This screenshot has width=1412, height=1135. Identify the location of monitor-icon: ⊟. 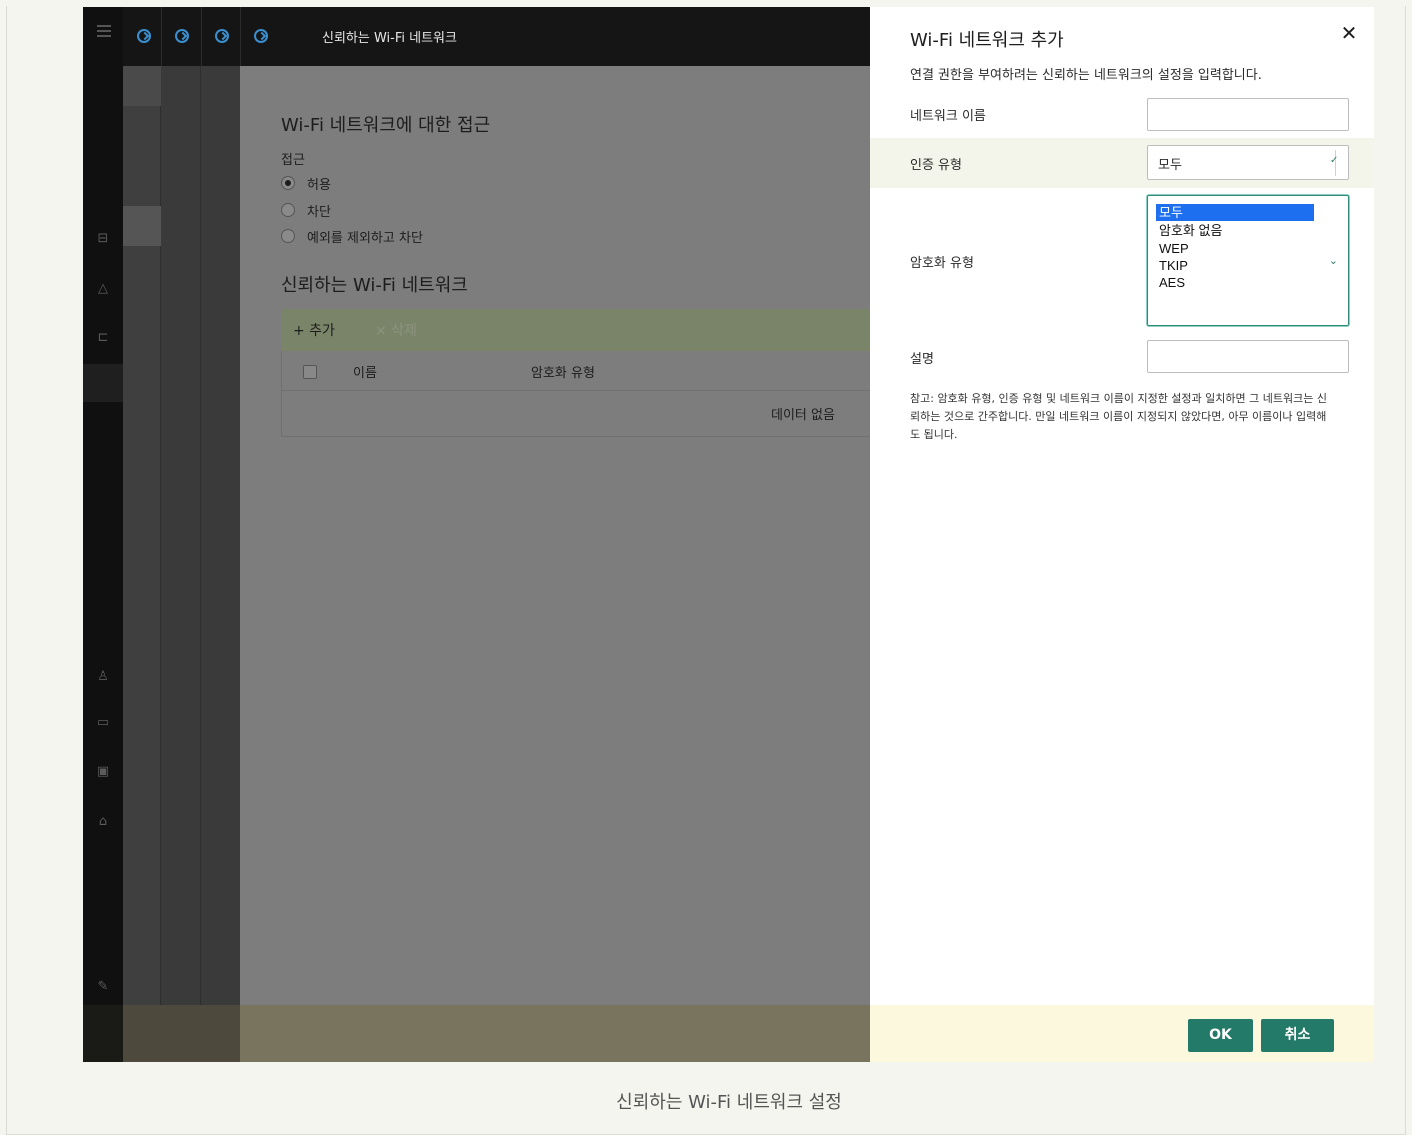
(103, 239).